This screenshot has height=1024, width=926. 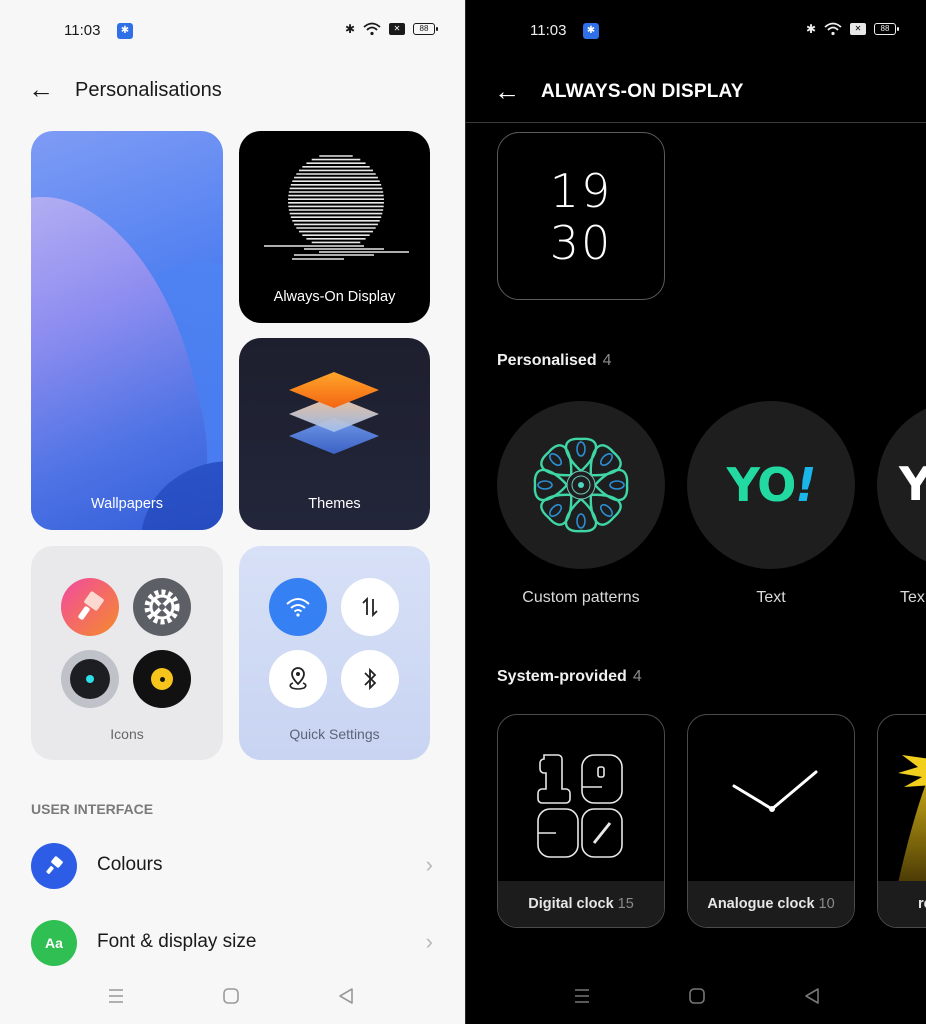 I want to click on tile-label: Wallpapers, so click(x=127, y=504).